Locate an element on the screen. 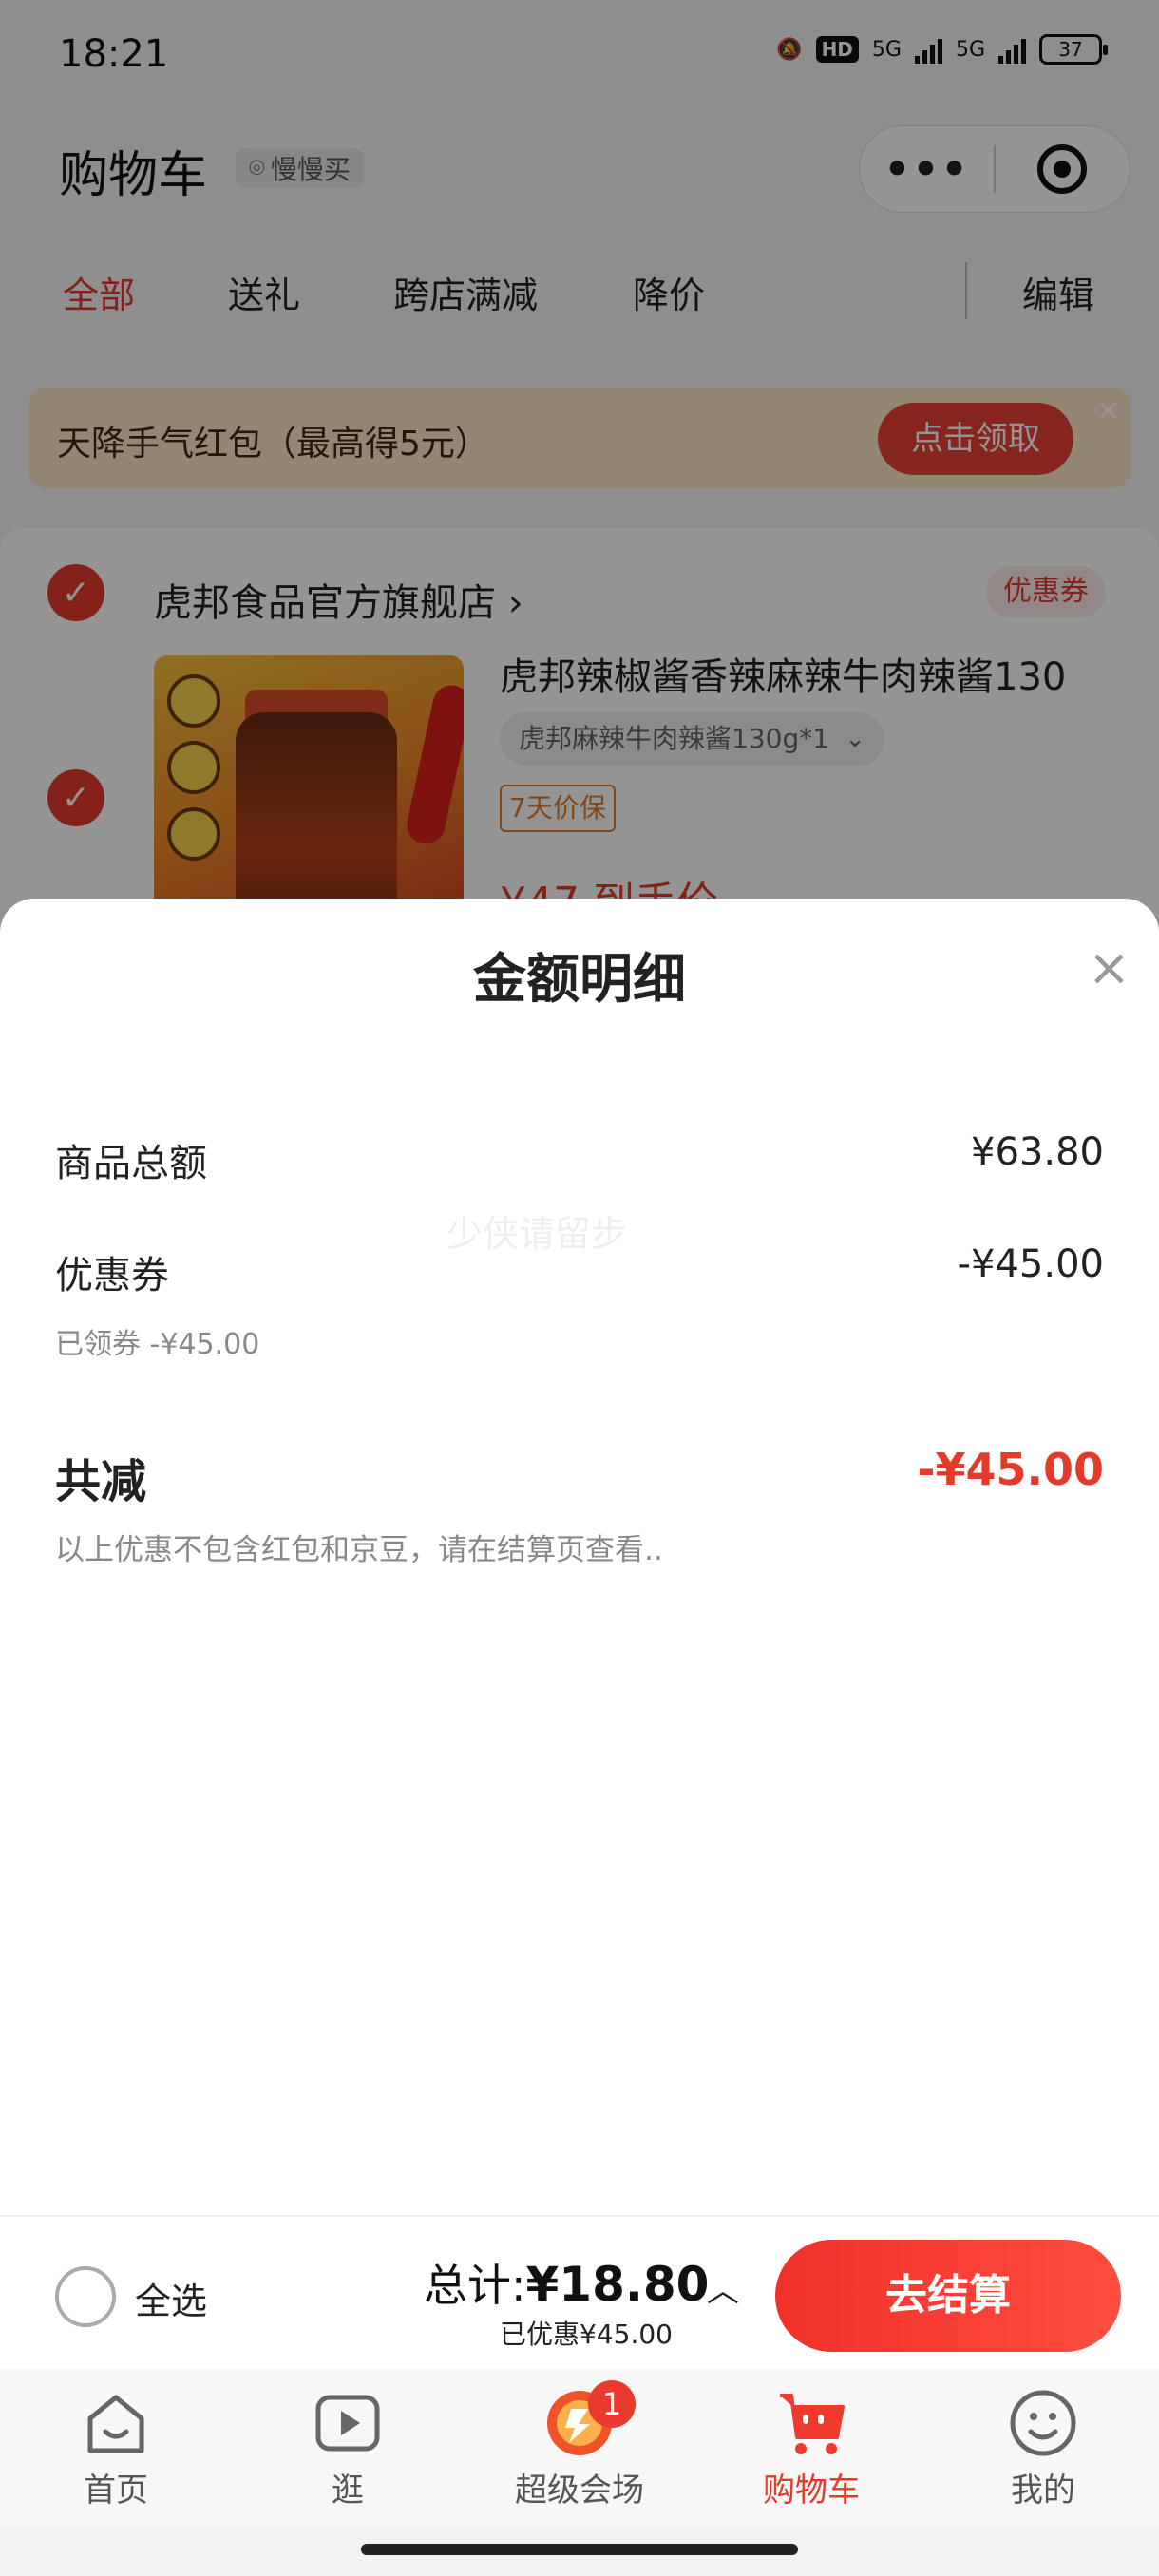  tab-profile-label: 我的 is located at coordinates (1043, 2491).